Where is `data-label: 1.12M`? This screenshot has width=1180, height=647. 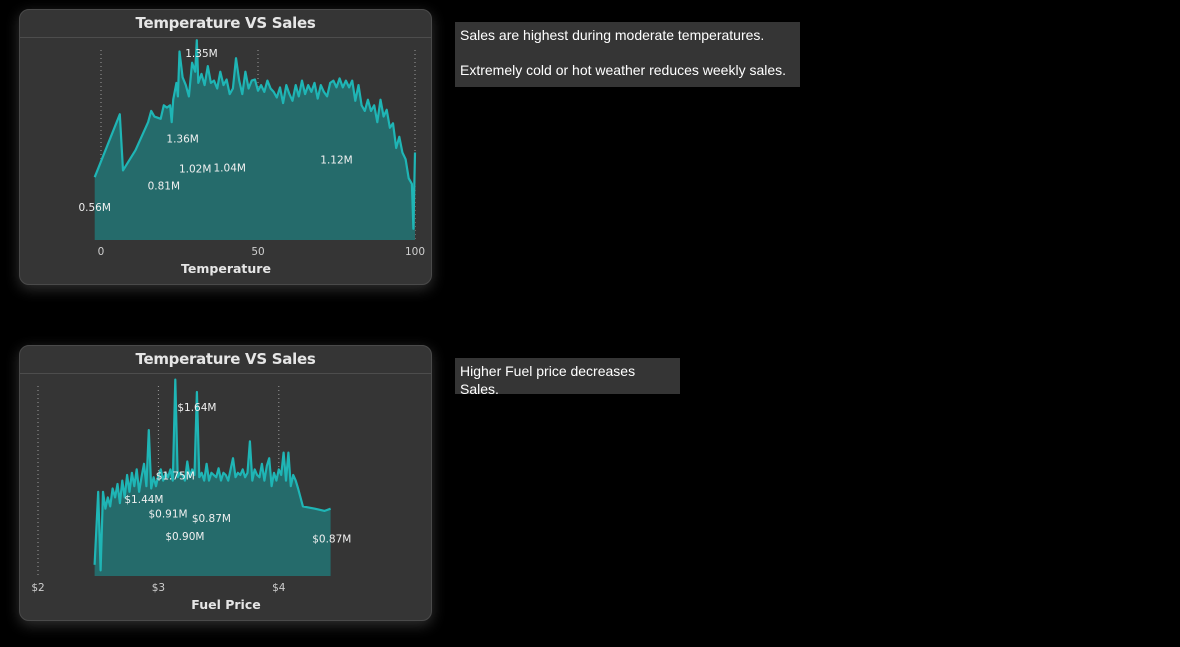
data-label: 1.12M is located at coordinates (336, 161).